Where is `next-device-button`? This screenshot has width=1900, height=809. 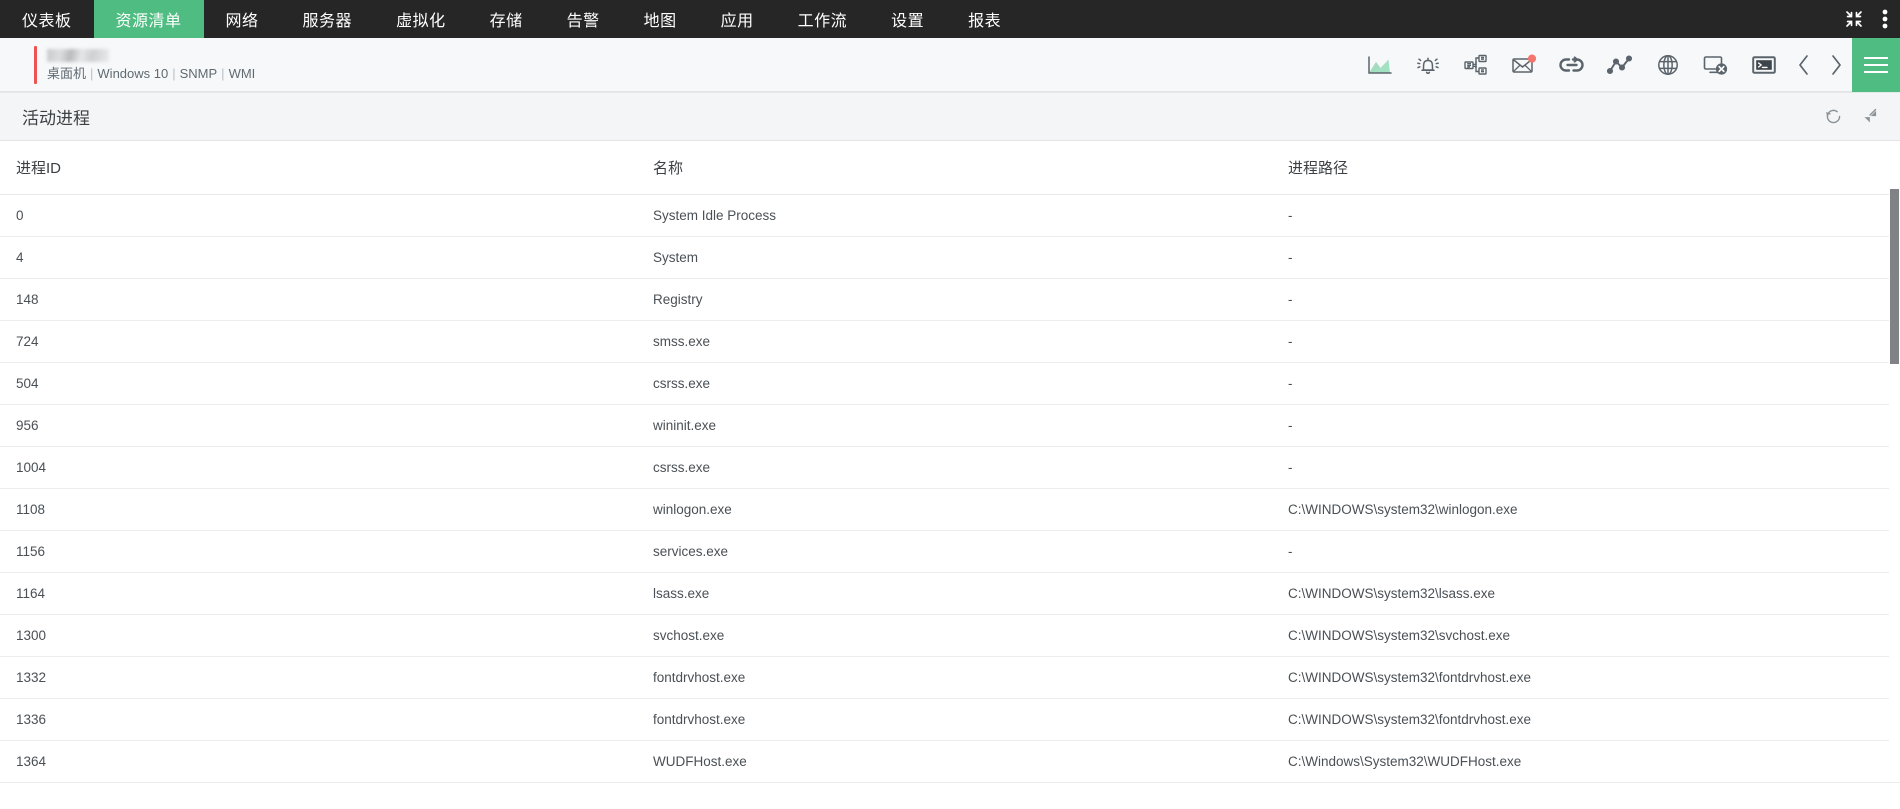
next-device-button is located at coordinates (1836, 65).